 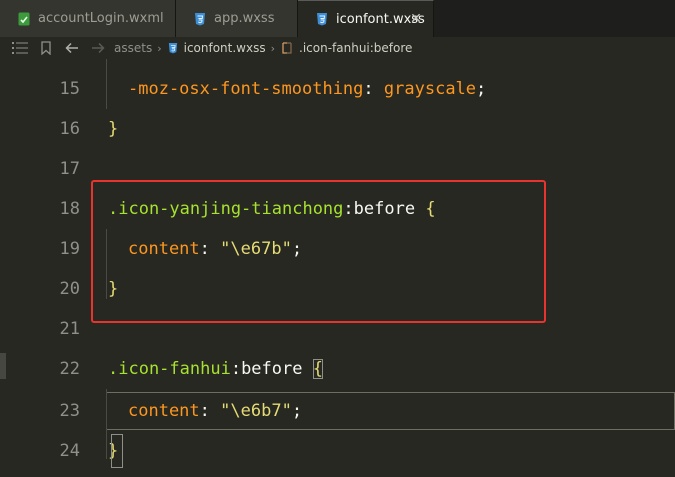 What do you see at coordinates (69, 411) in the screenshot?
I see `line-number: 23` at bounding box center [69, 411].